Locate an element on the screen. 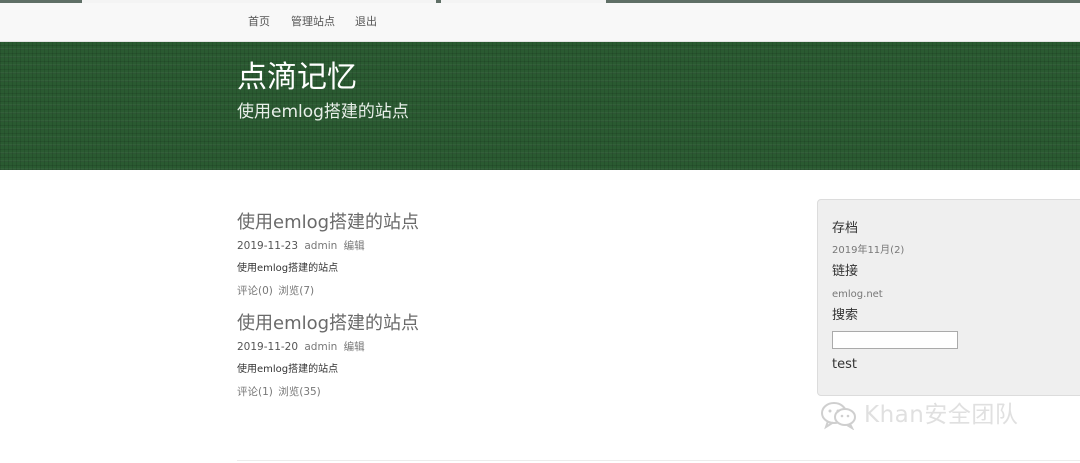 This screenshot has width=1080, height=463. archive-item: 2019年11月(2) is located at coordinates (868, 251).